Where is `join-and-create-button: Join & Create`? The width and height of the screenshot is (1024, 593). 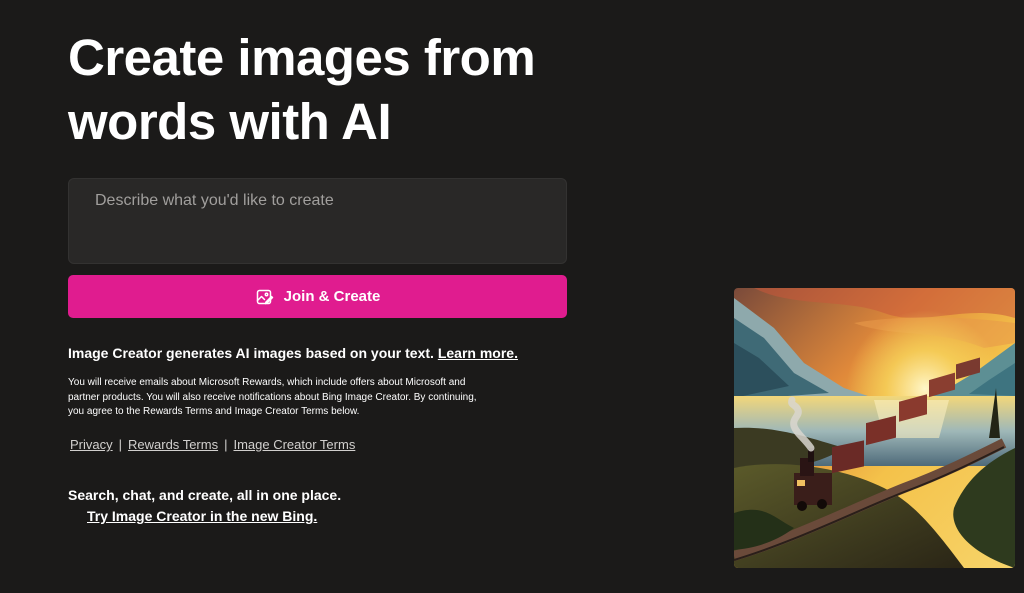 join-and-create-button: Join & Create is located at coordinates (317, 296).